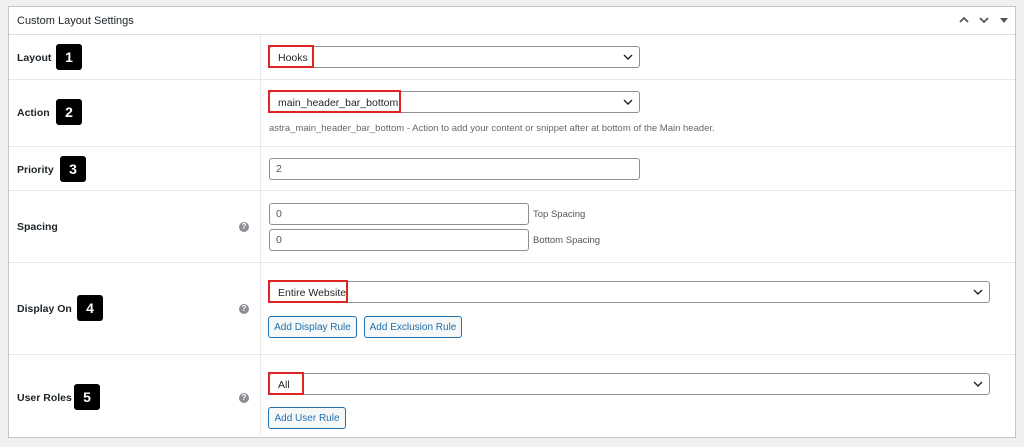 This screenshot has width=1024, height=447. What do you see at coordinates (567, 240) in the screenshot?
I see `bottom-spacing-label: Bottom Spacing` at bounding box center [567, 240].